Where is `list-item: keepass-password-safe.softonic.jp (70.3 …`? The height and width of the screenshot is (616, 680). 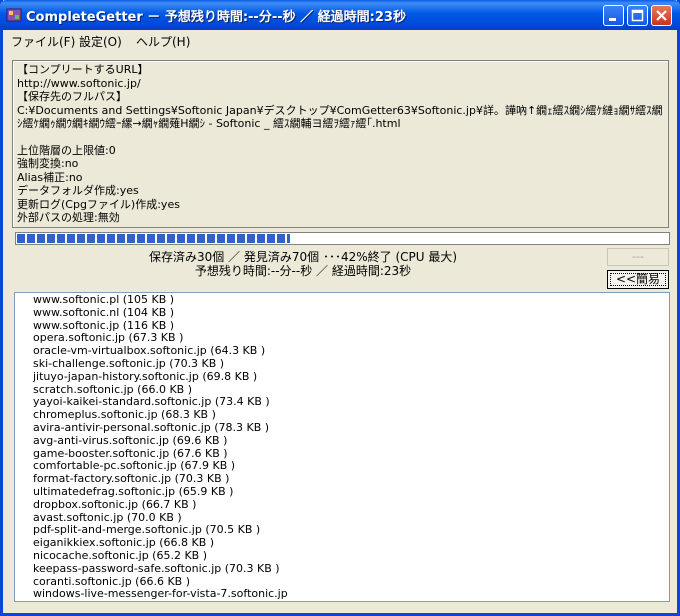 list-item: keepass-password-safe.softonic.jp (70.3 … is located at coordinates (160, 569).